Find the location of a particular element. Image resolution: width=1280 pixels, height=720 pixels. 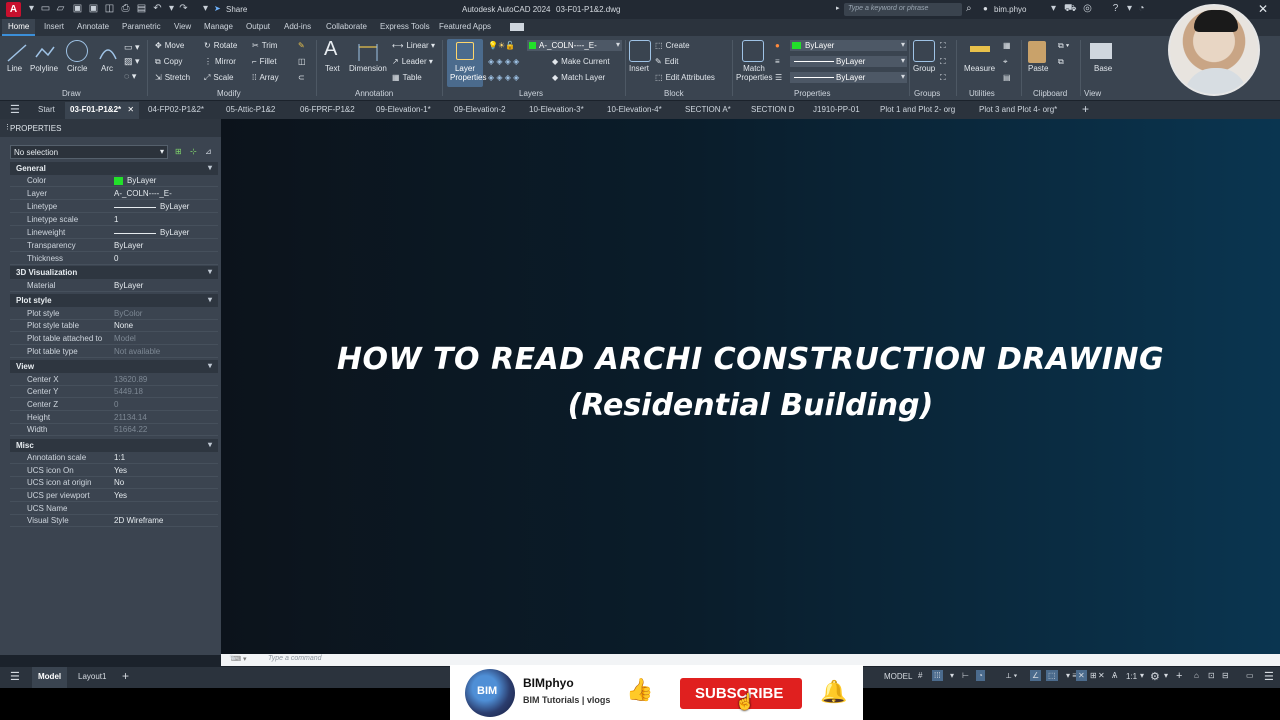

doc-tab-start: Start is located at coordinates (46, 109).